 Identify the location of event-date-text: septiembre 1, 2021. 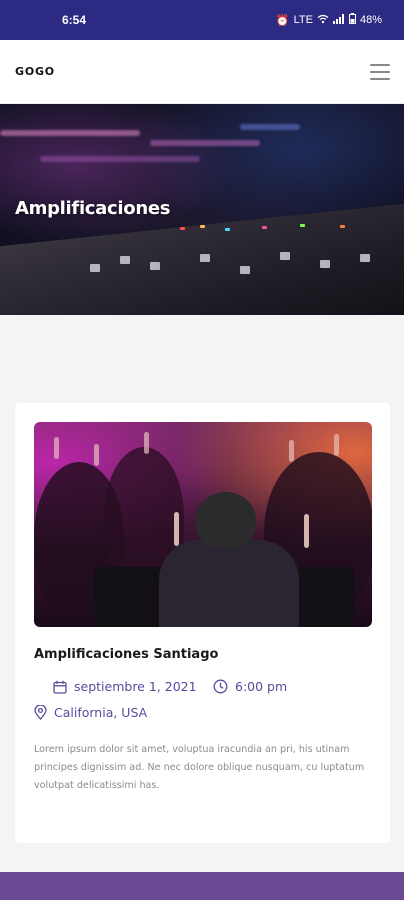
(135, 686).